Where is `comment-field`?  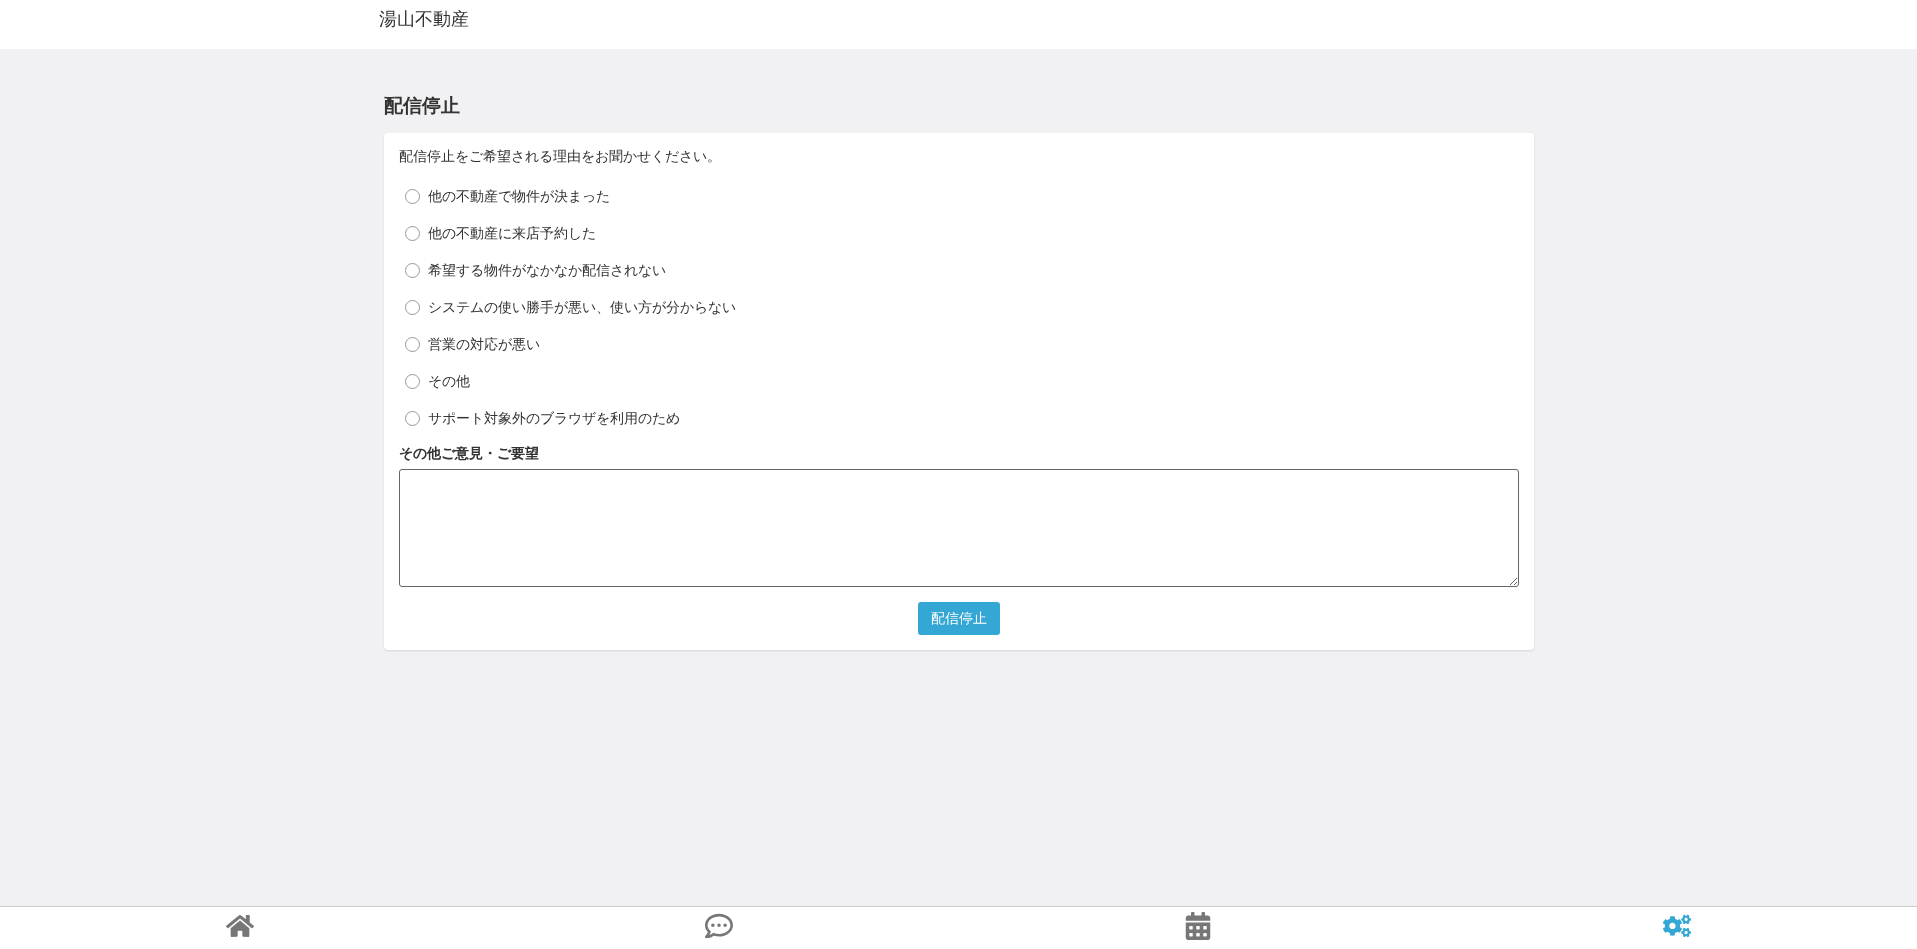 comment-field is located at coordinates (958, 528).